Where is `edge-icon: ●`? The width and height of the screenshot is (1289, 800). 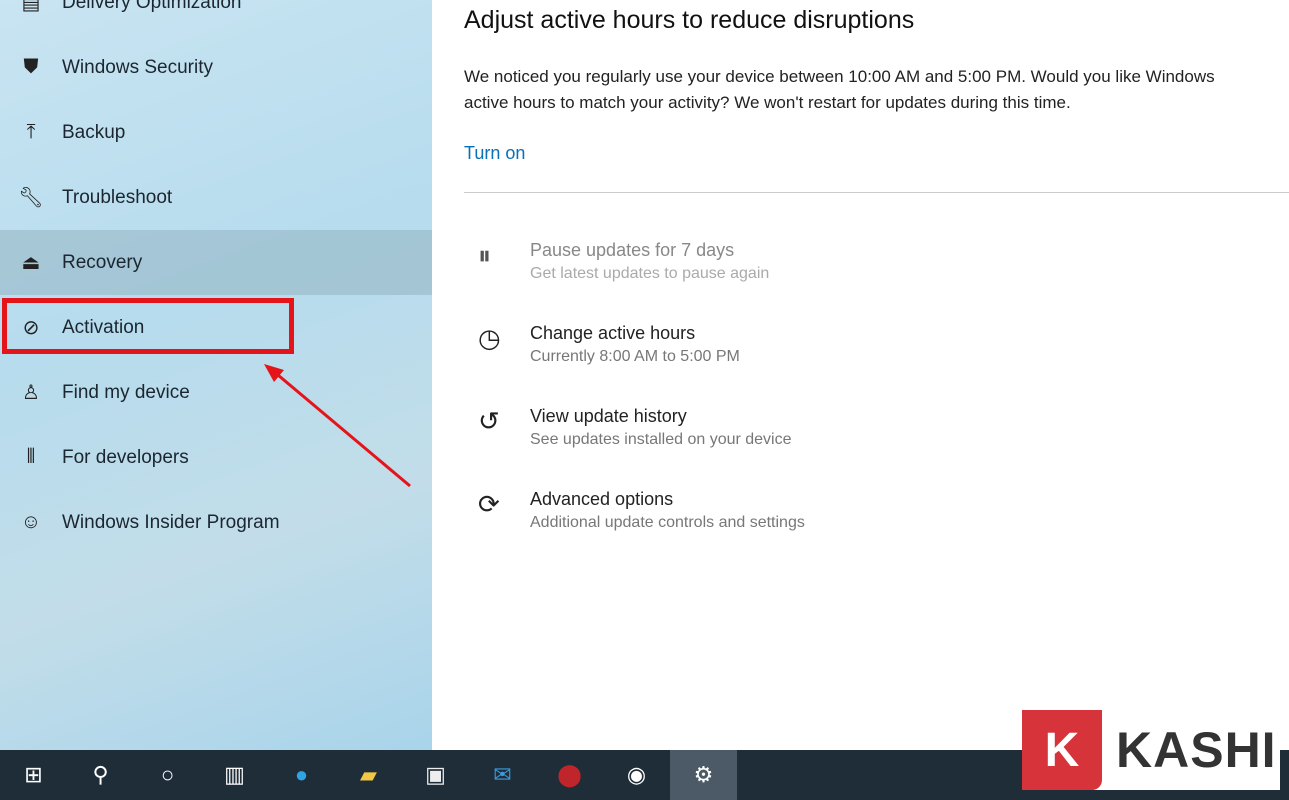
edge-icon: ● is located at coordinates (301, 775).